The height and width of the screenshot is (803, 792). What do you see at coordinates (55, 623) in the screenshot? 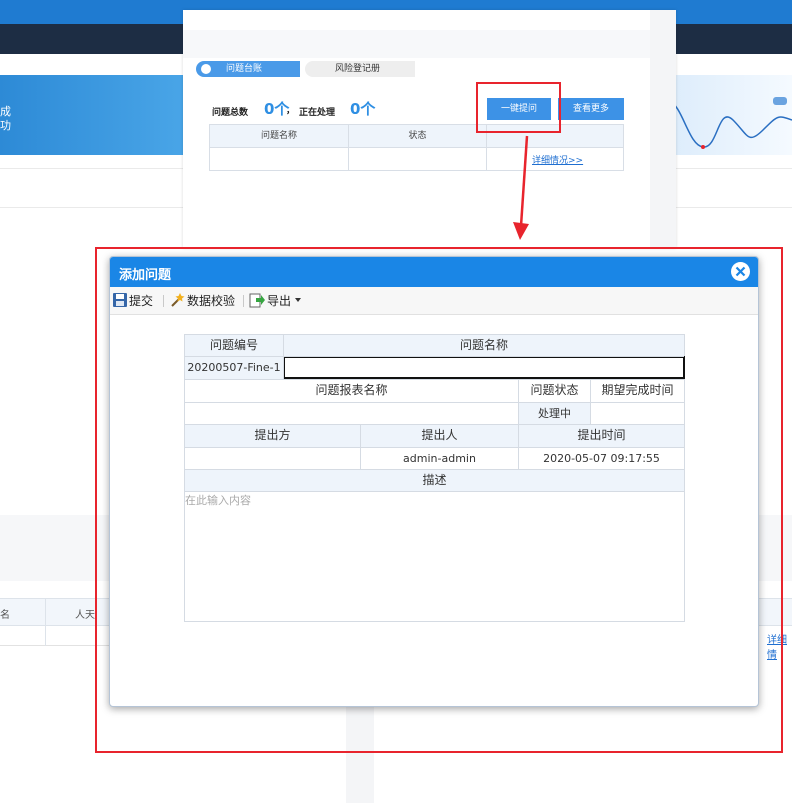
I see `bg-table: 名 人天` at bounding box center [55, 623].